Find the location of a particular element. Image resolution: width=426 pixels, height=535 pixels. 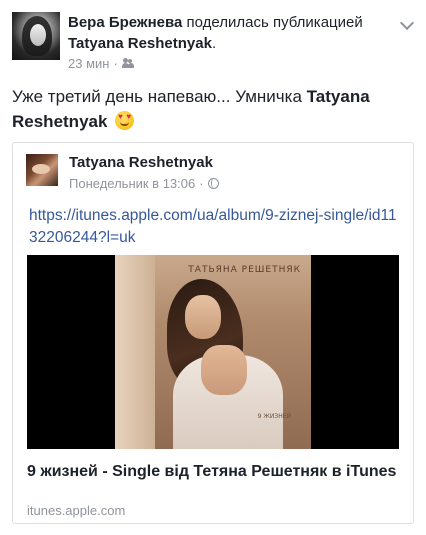

avatar-face is located at coordinates (38, 35).